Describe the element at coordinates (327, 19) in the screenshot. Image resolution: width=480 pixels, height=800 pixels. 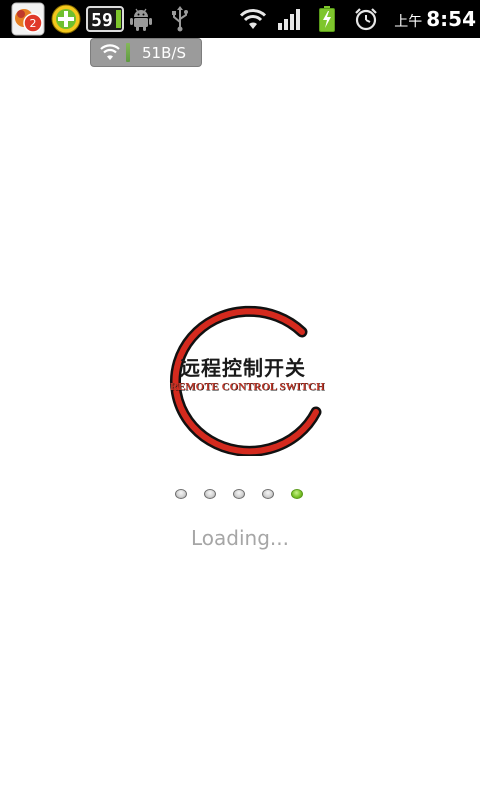
I see `battery-charging-icon` at that location.